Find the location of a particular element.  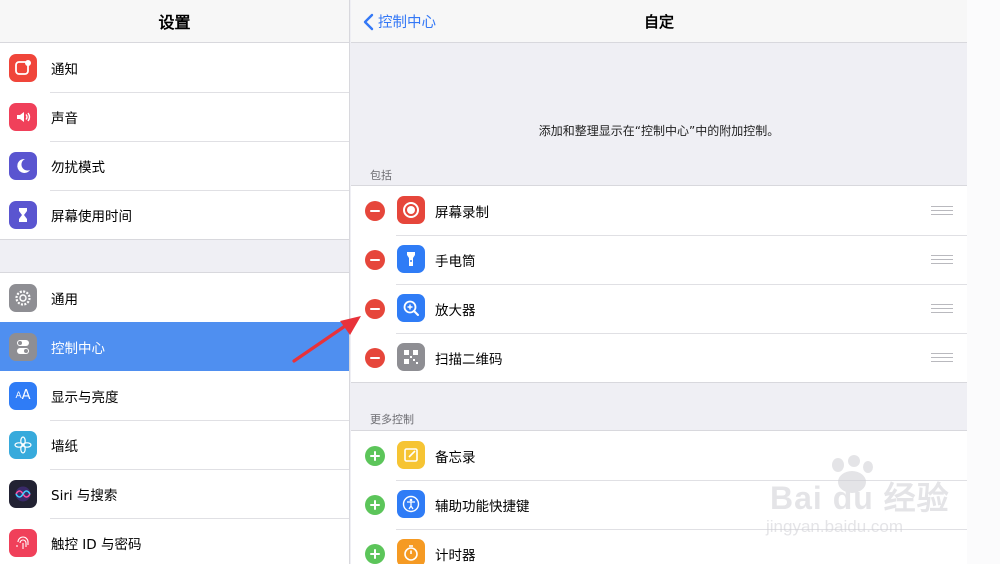

fingerprint-icon is located at coordinates (23, 542).